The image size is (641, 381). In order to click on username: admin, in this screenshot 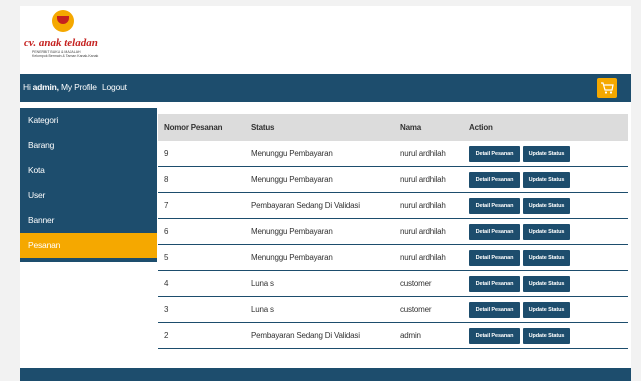, I will do `click(45, 87)`.